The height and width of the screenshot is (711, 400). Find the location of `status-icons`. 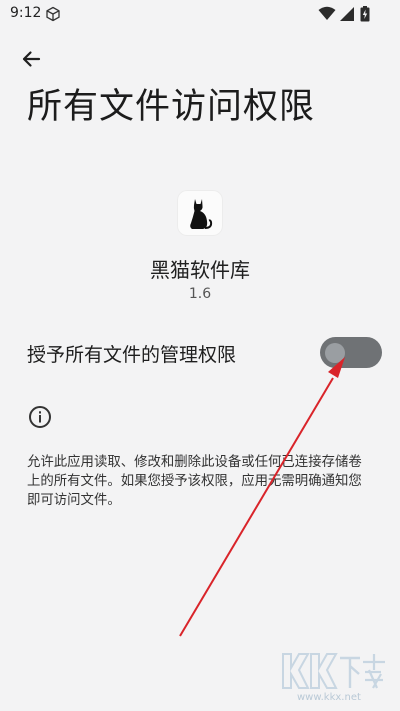

status-icons is located at coordinates (345, 14).